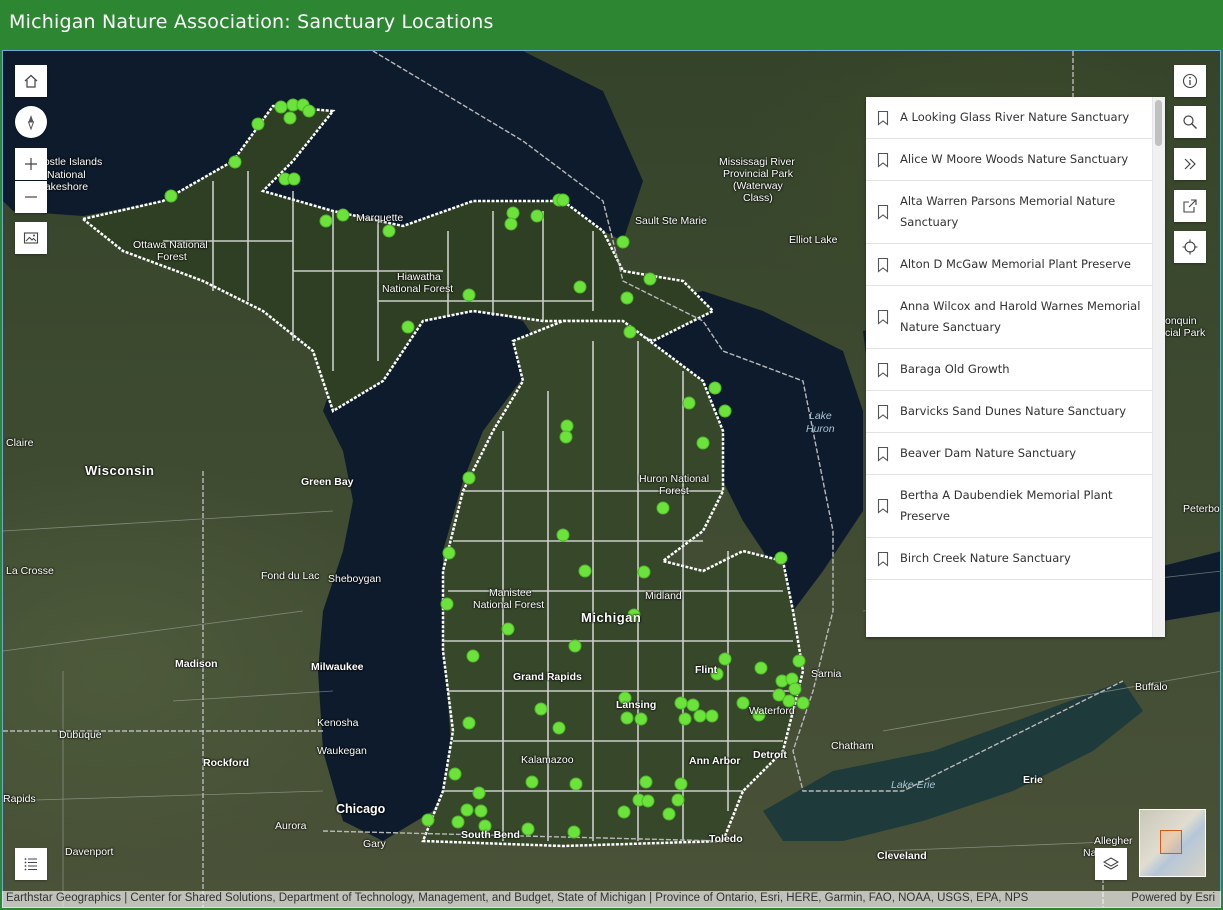  What do you see at coordinates (636, 705) in the screenshot?
I see `label-lansing: Lansing` at bounding box center [636, 705].